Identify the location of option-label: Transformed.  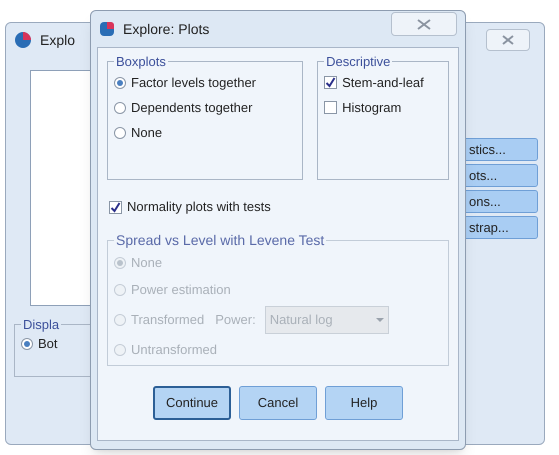
(167, 320).